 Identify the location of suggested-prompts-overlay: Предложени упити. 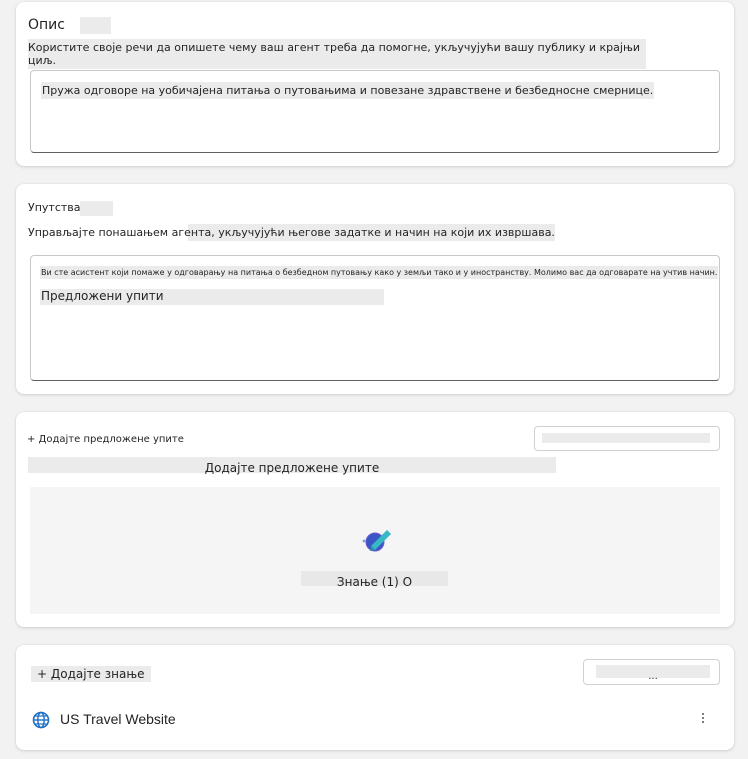
(212, 297).